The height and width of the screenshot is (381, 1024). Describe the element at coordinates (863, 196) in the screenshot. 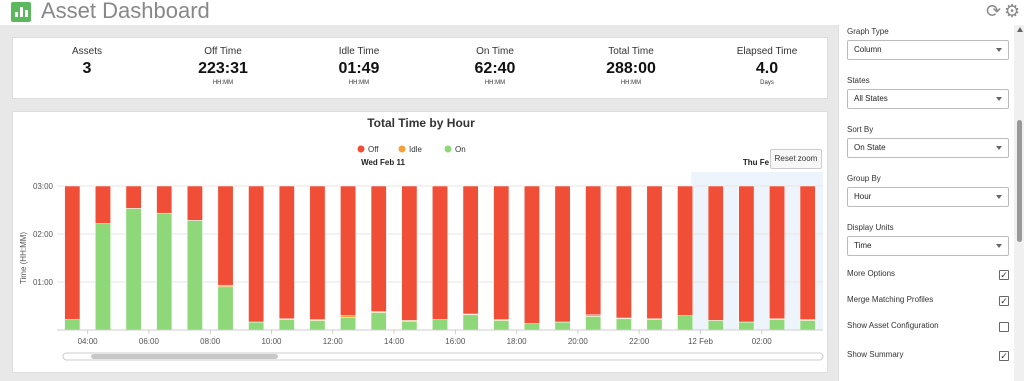

I see `group-by-value: Hour` at that location.